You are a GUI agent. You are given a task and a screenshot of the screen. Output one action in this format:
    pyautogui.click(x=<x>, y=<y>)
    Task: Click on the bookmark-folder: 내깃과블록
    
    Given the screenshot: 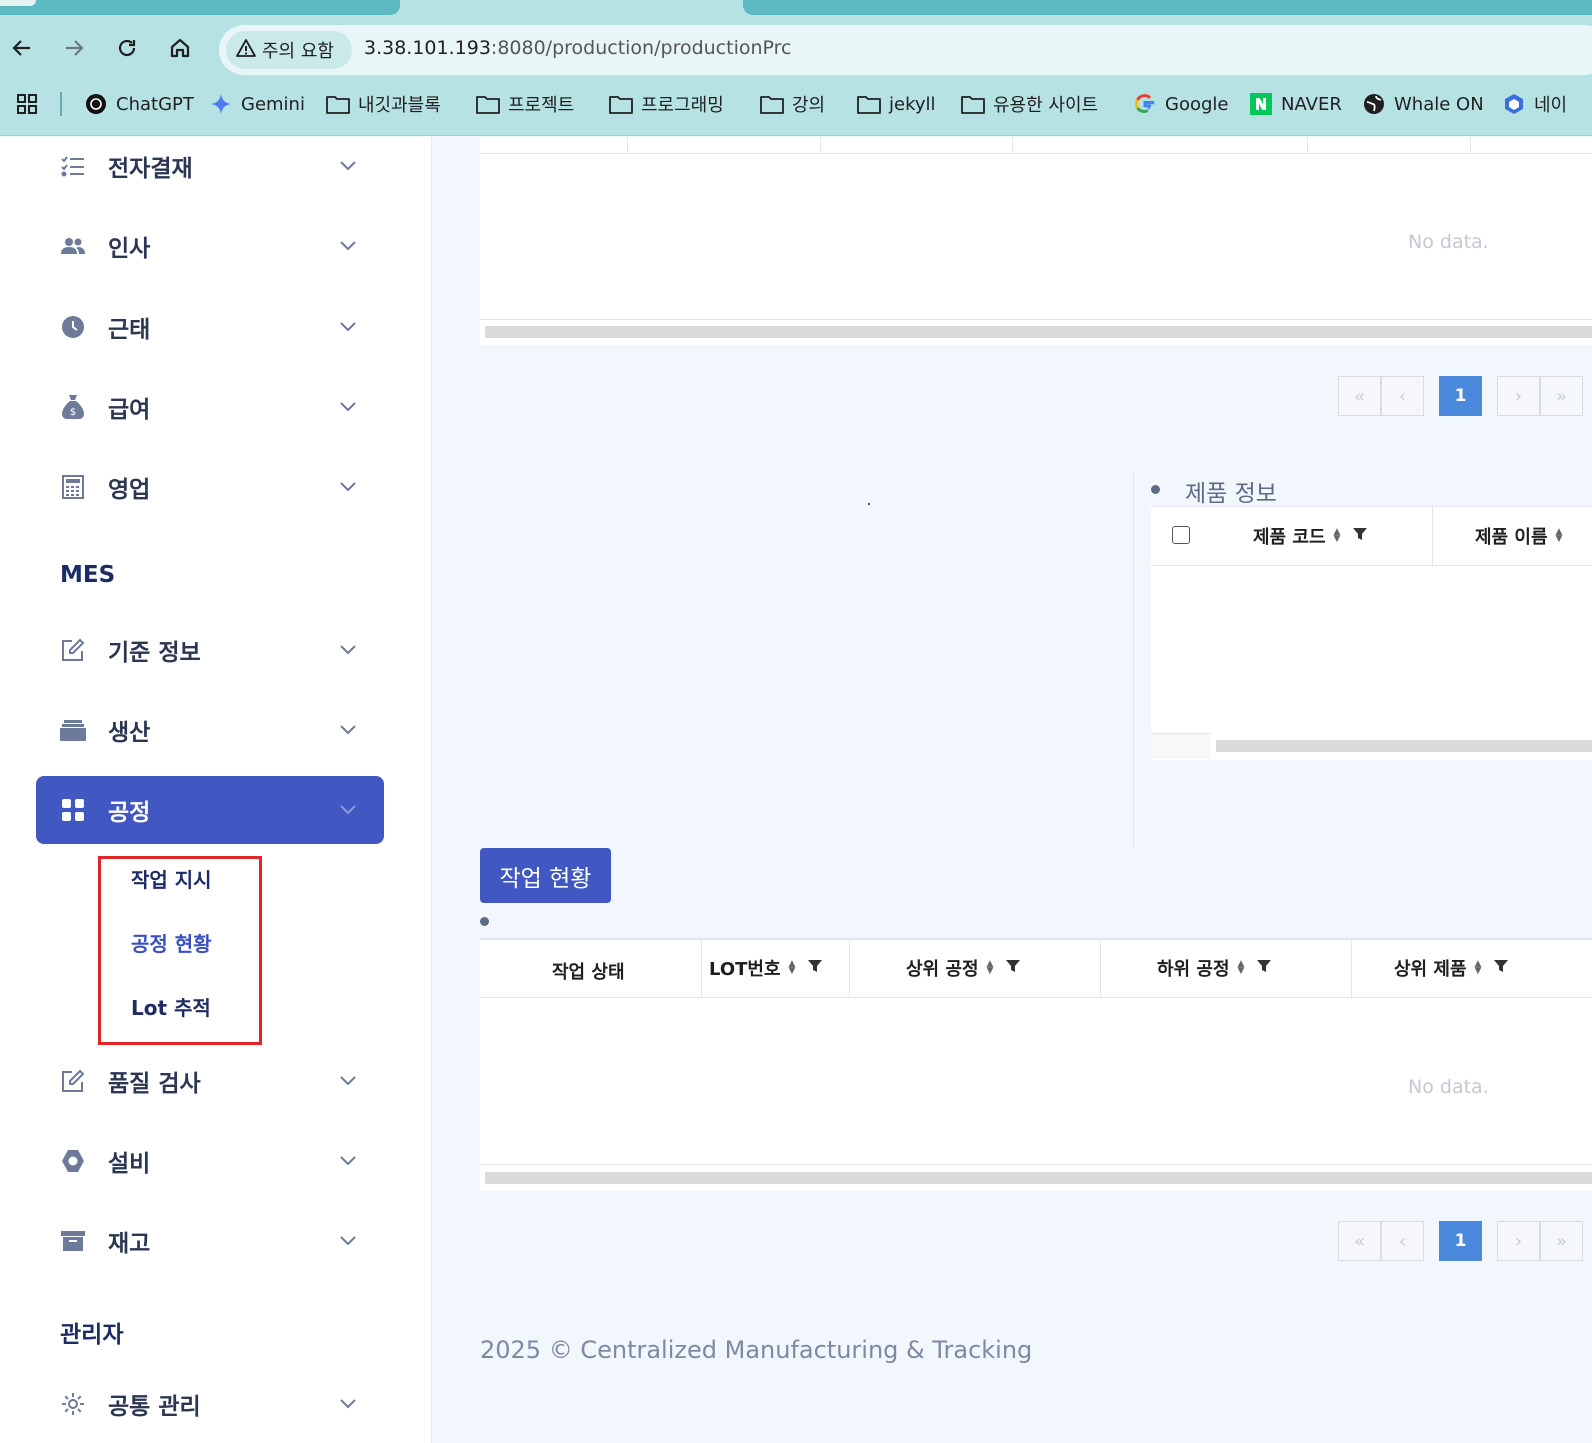 What is the action you would take?
    pyautogui.click(x=383, y=104)
    